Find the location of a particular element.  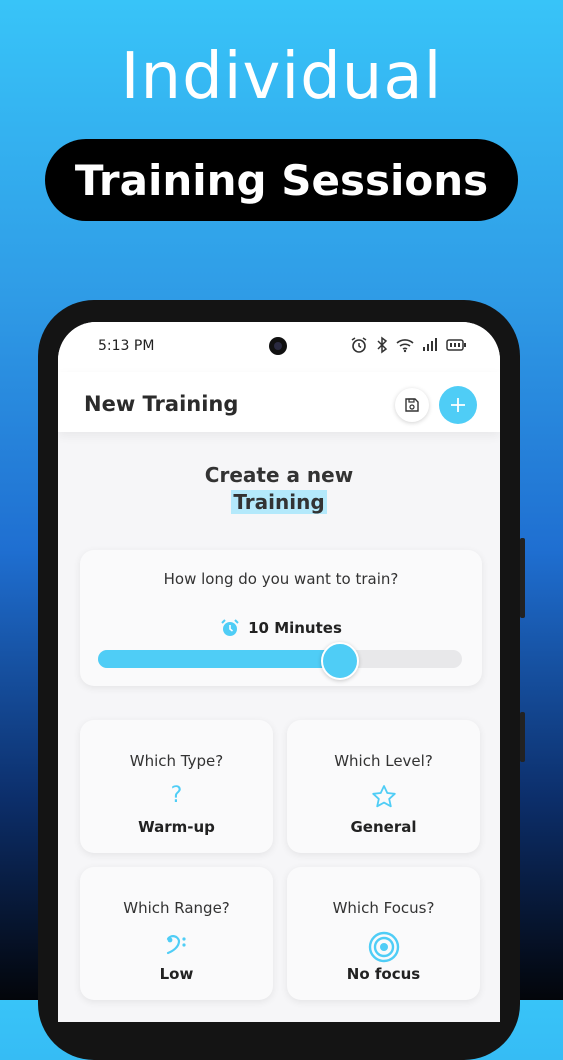

status-icons is located at coordinates (408, 345).